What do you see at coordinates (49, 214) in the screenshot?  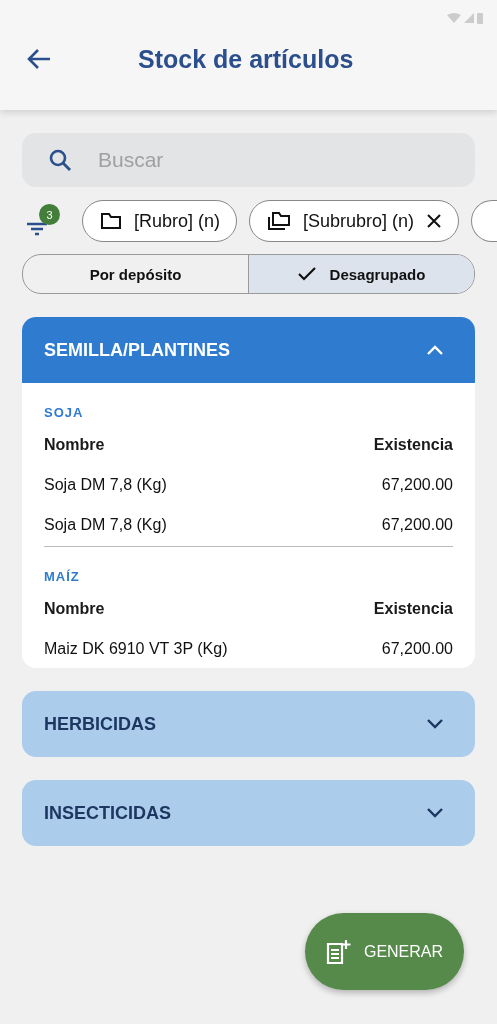 I see `filter-count-badge: 3` at bounding box center [49, 214].